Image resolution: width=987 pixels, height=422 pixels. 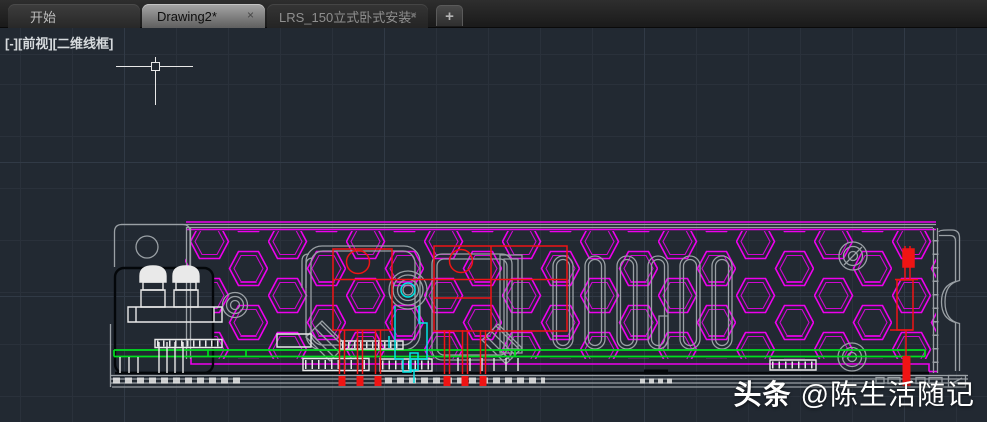 What do you see at coordinates (35, 43) in the screenshot?
I see `viewport-view-control: [前视]` at bounding box center [35, 43].